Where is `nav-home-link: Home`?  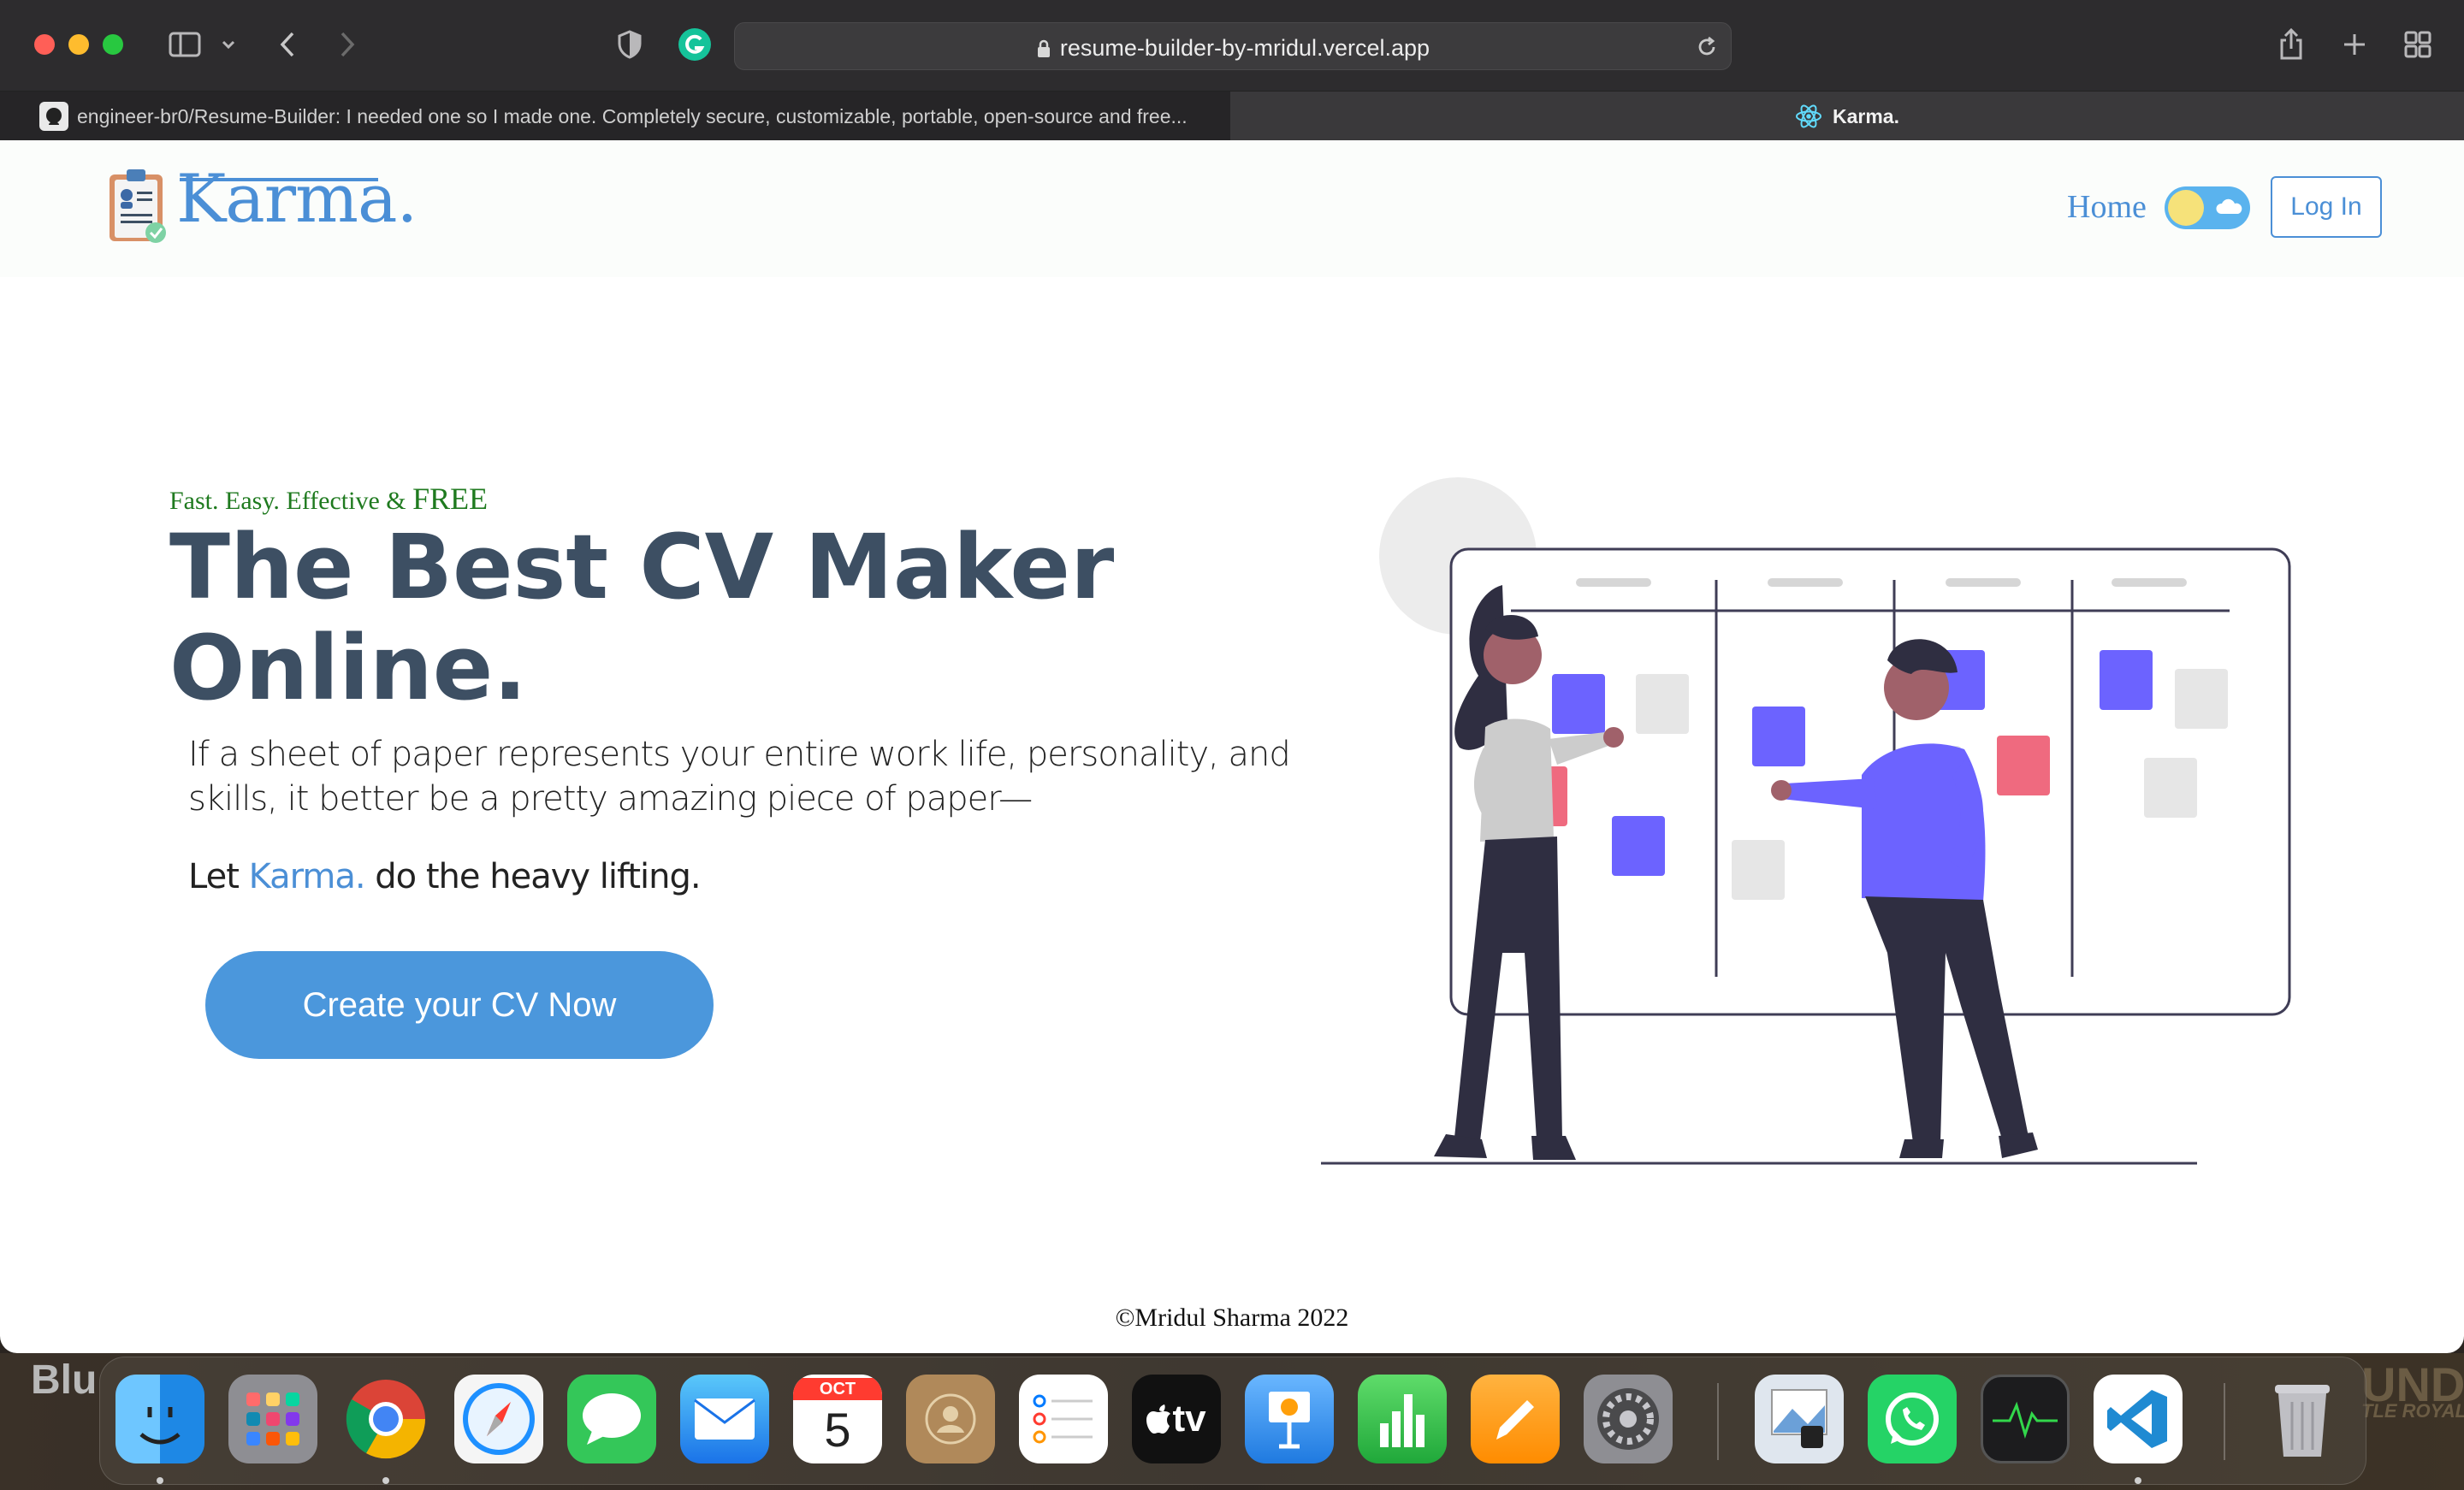 nav-home-link: Home is located at coordinates (2107, 207).